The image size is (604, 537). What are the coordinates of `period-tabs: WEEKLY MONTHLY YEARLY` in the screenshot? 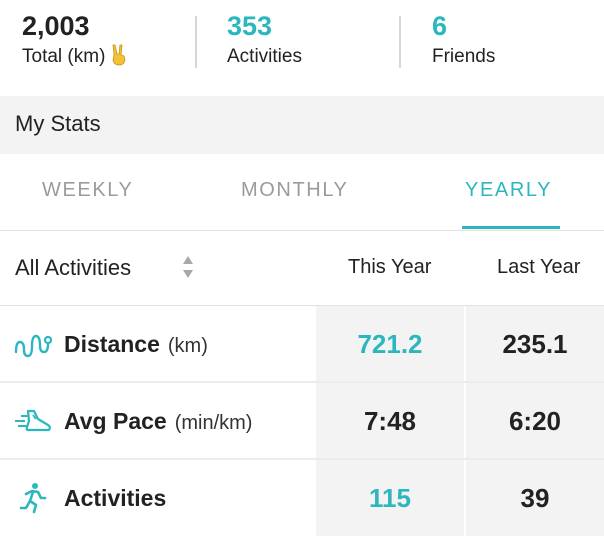 It's located at (302, 192).